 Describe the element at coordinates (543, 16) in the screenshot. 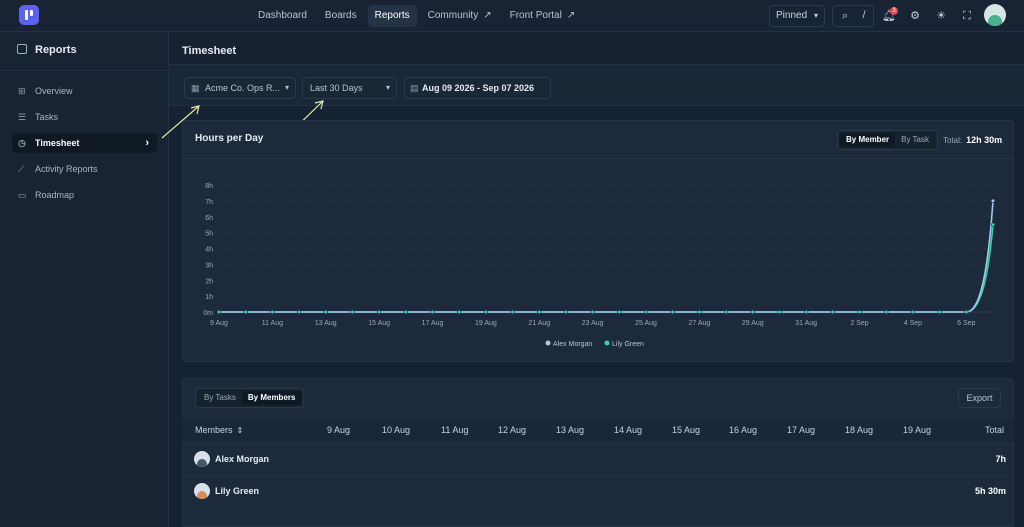

I see `nav-item-front-portal: Front Portal ↗` at that location.